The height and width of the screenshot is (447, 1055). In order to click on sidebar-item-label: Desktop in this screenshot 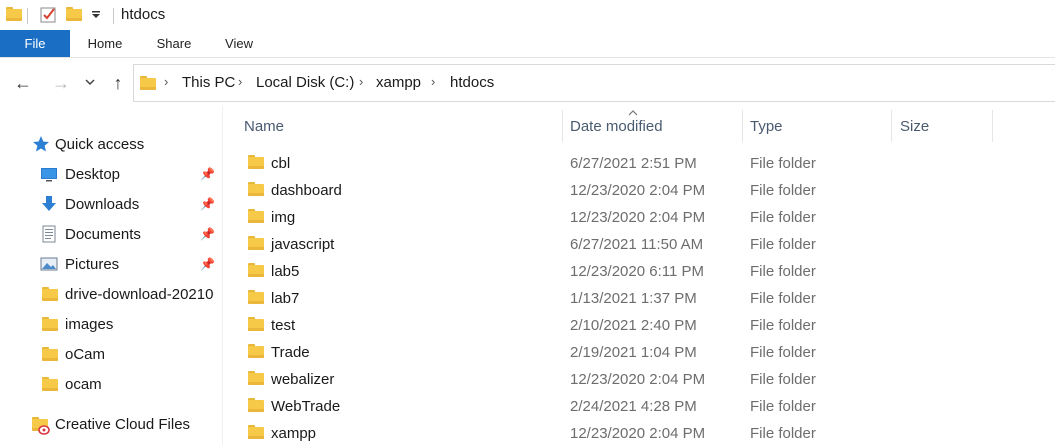, I will do `click(93, 174)`.